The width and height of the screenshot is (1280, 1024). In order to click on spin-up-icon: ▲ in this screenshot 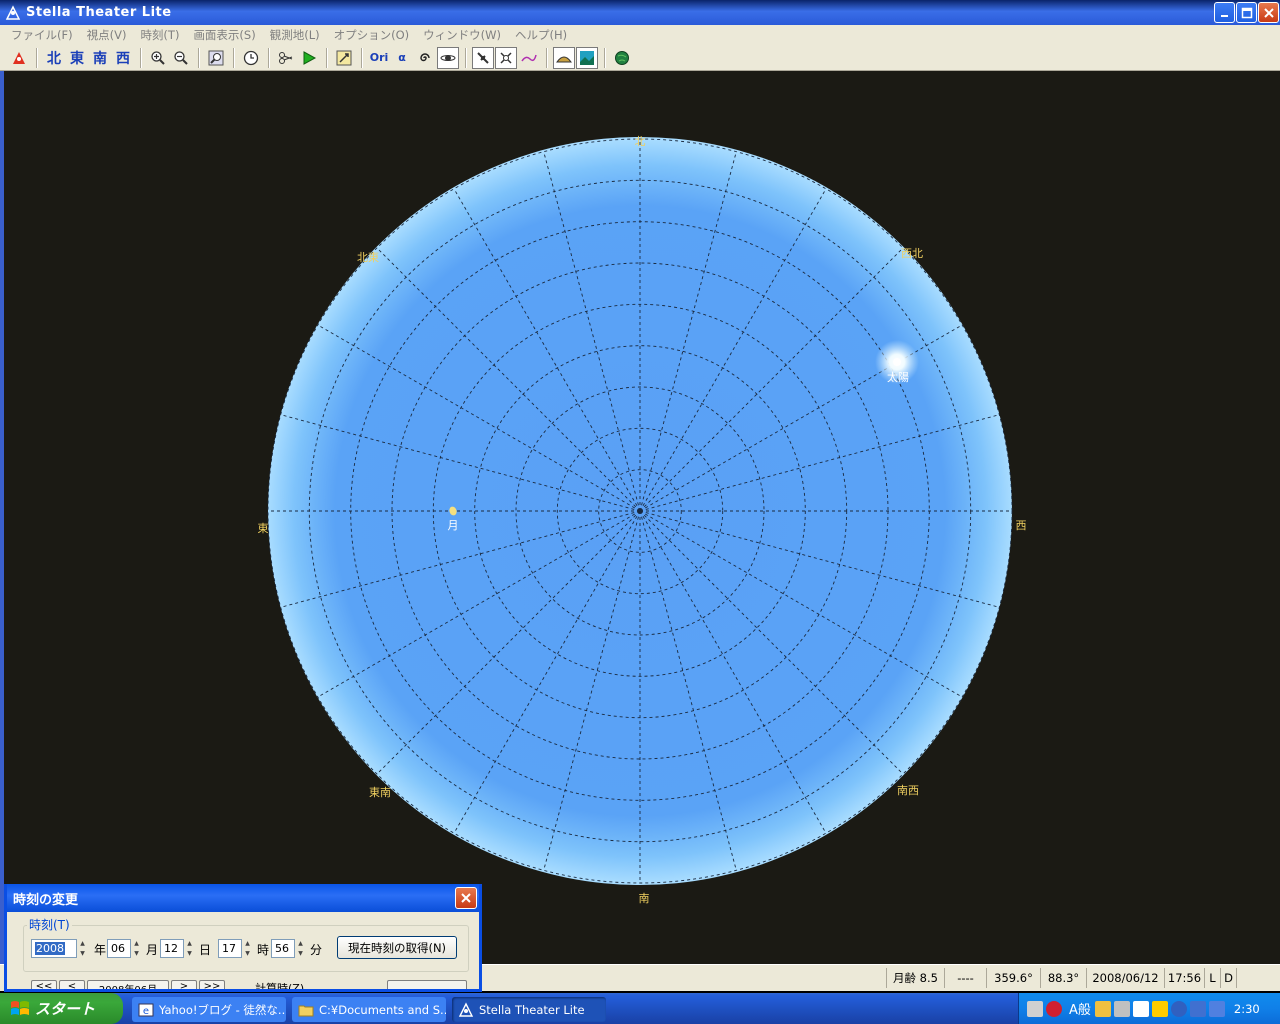, I will do `click(300, 943)`.